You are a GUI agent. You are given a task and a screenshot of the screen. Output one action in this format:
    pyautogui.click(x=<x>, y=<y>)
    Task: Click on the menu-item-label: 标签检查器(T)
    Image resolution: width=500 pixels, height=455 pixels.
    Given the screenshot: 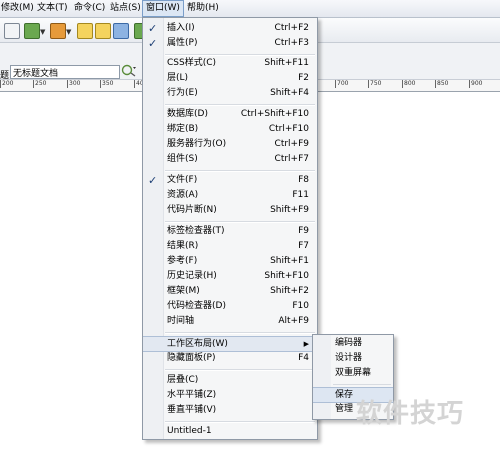 What is the action you would take?
    pyautogui.click(x=196, y=231)
    